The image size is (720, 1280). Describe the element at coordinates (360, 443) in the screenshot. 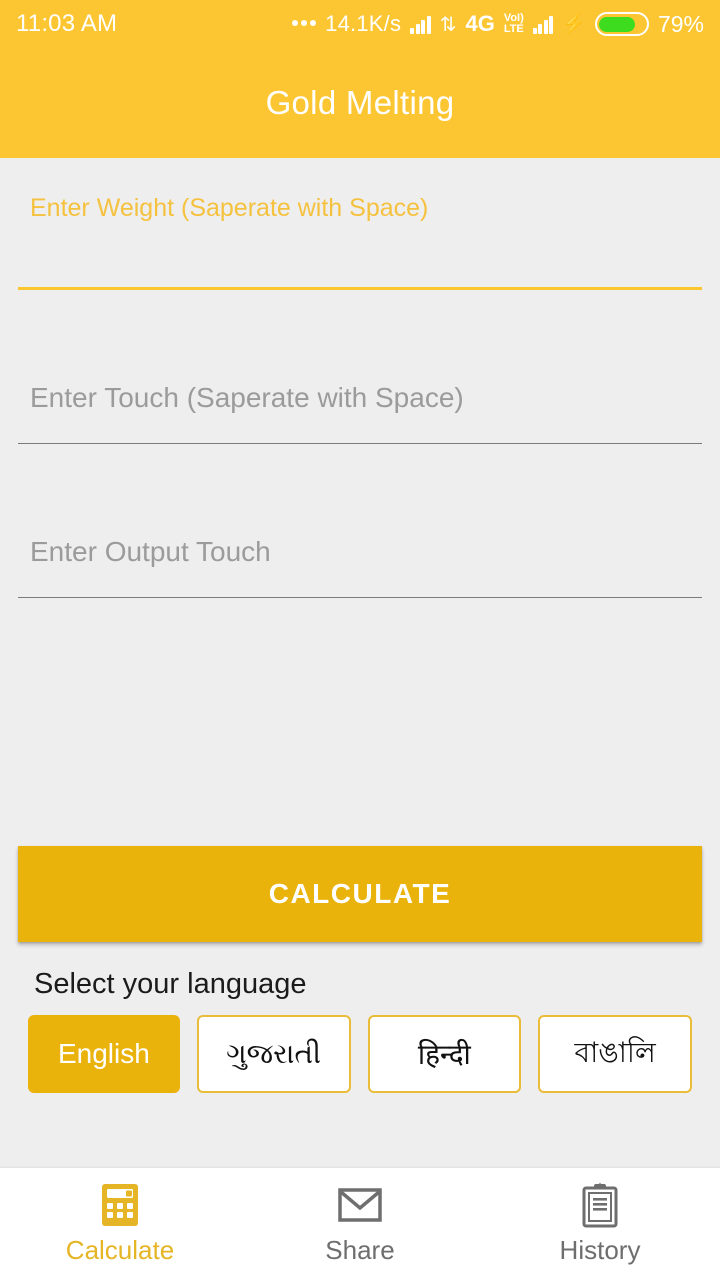

I see `touch-field-underline` at that location.